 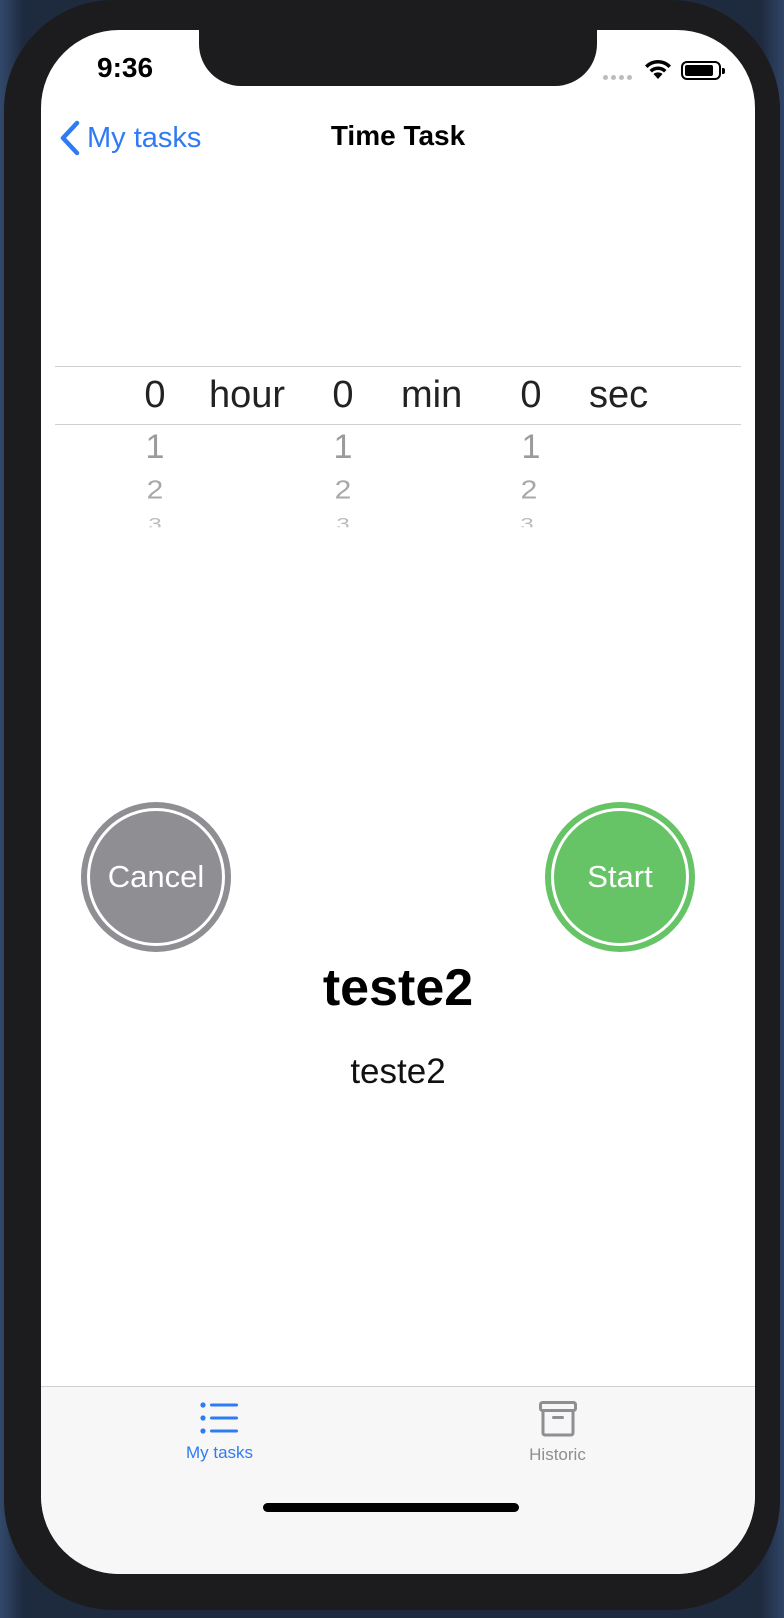 What do you see at coordinates (155, 521) in the screenshot?
I see `hour-option: 3` at bounding box center [155, 521].